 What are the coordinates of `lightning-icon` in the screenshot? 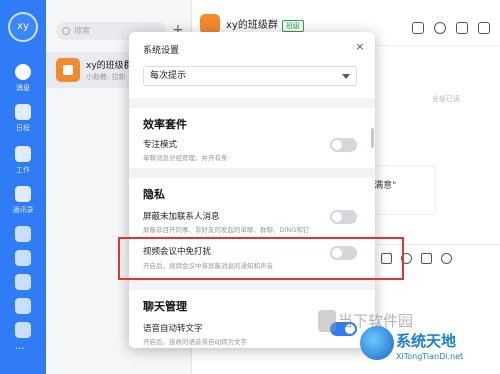 It's located at (23, 234).